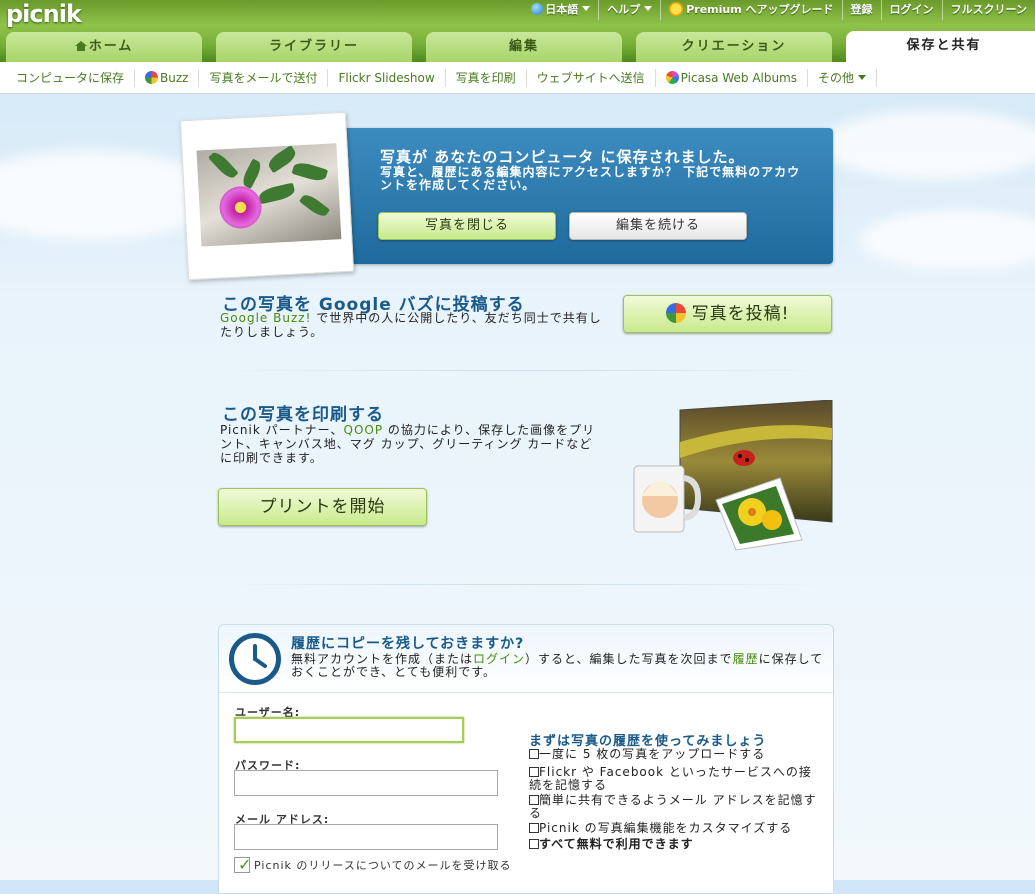 This screenshot has width=1035, height=894. I want to click on picasa-icon, so click(672, 77).